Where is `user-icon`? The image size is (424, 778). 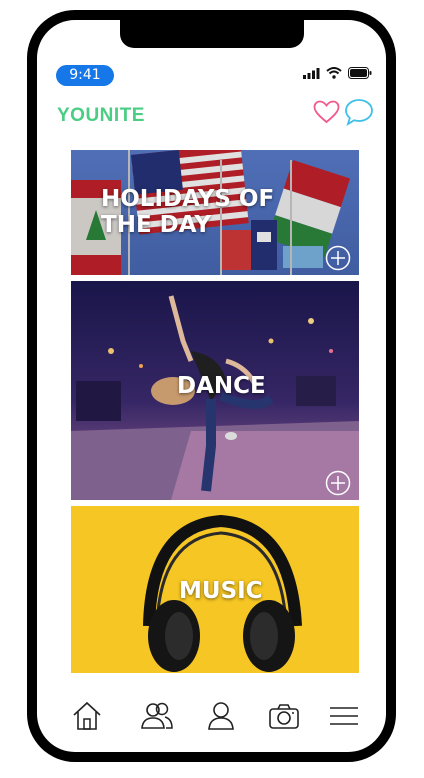 user-icon is located at coordinates (221, 716).